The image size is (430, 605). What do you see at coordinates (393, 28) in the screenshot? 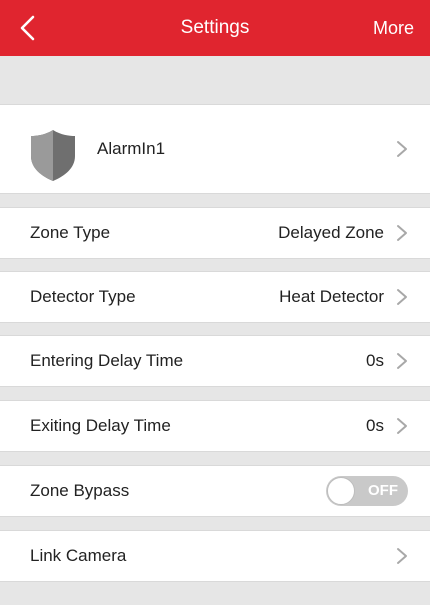
I see `more-button: More` at bounding box center [393, 28].